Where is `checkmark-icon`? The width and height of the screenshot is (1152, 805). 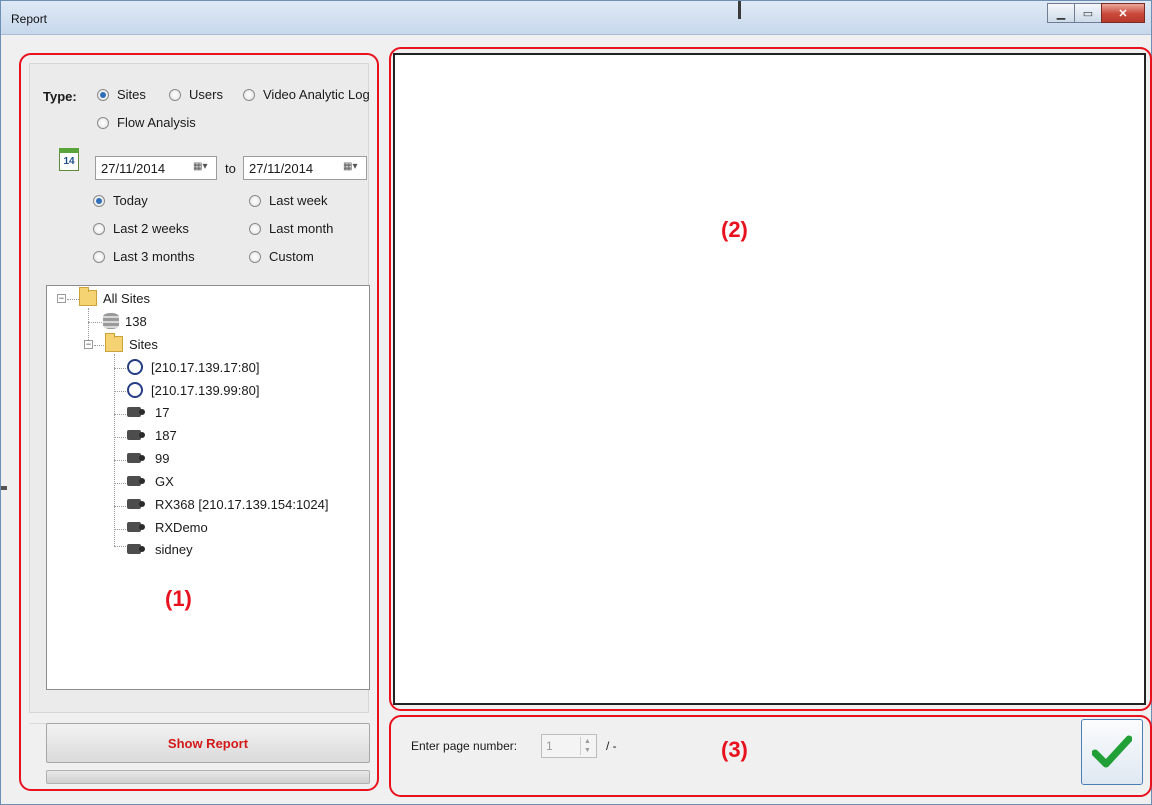
checkmark-icon is located at coordinates (1112, 751).